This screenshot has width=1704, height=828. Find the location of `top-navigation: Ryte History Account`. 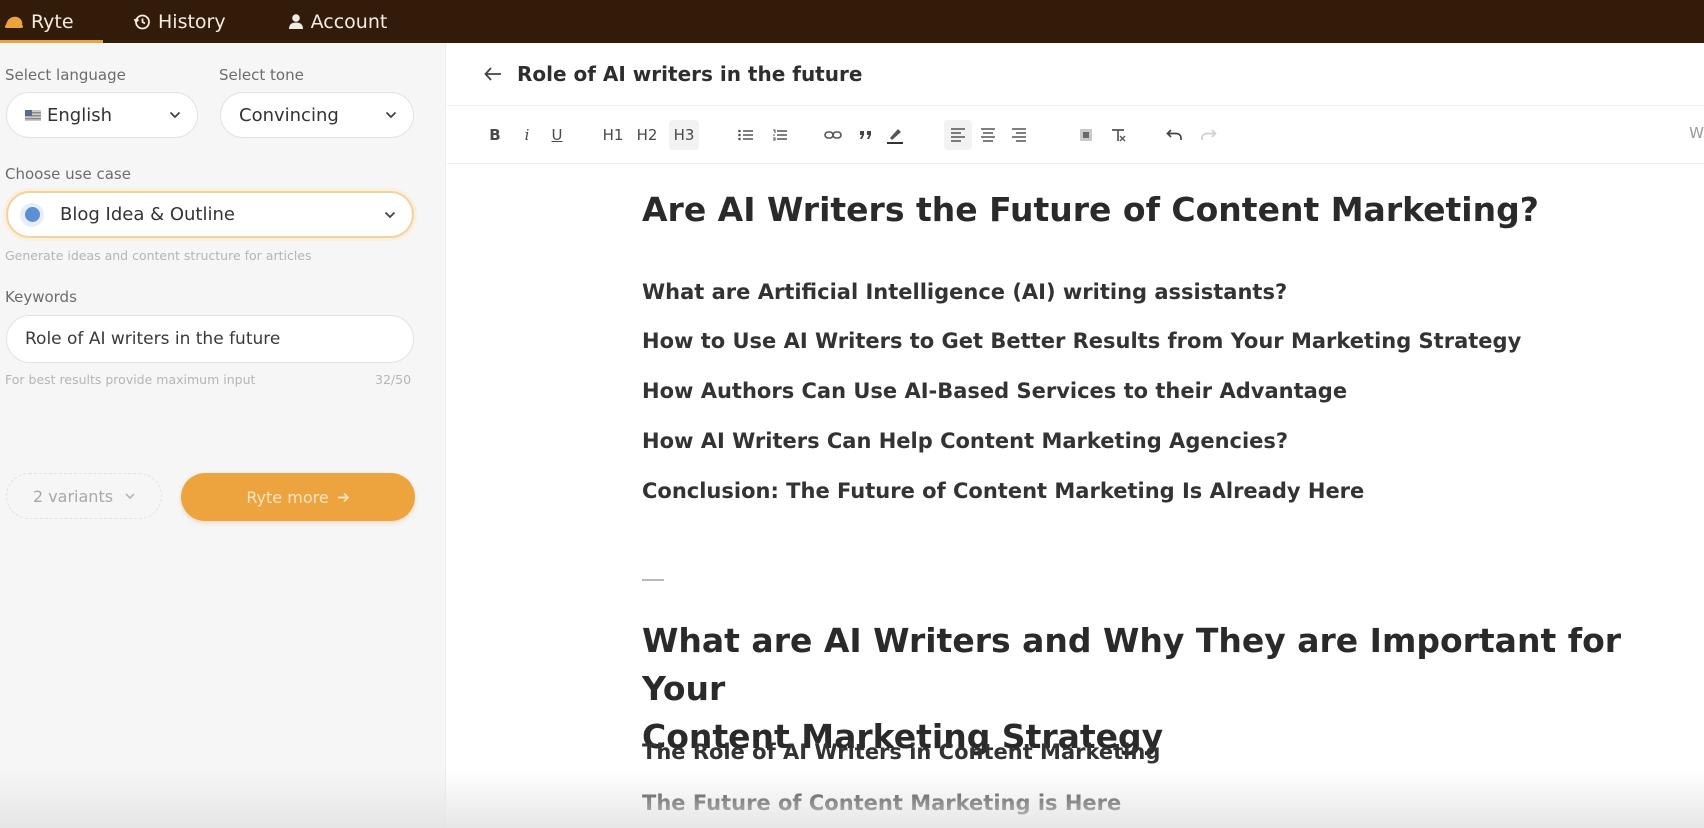

top-navigation: Ryte History Account is located at coordinates (852, 21).